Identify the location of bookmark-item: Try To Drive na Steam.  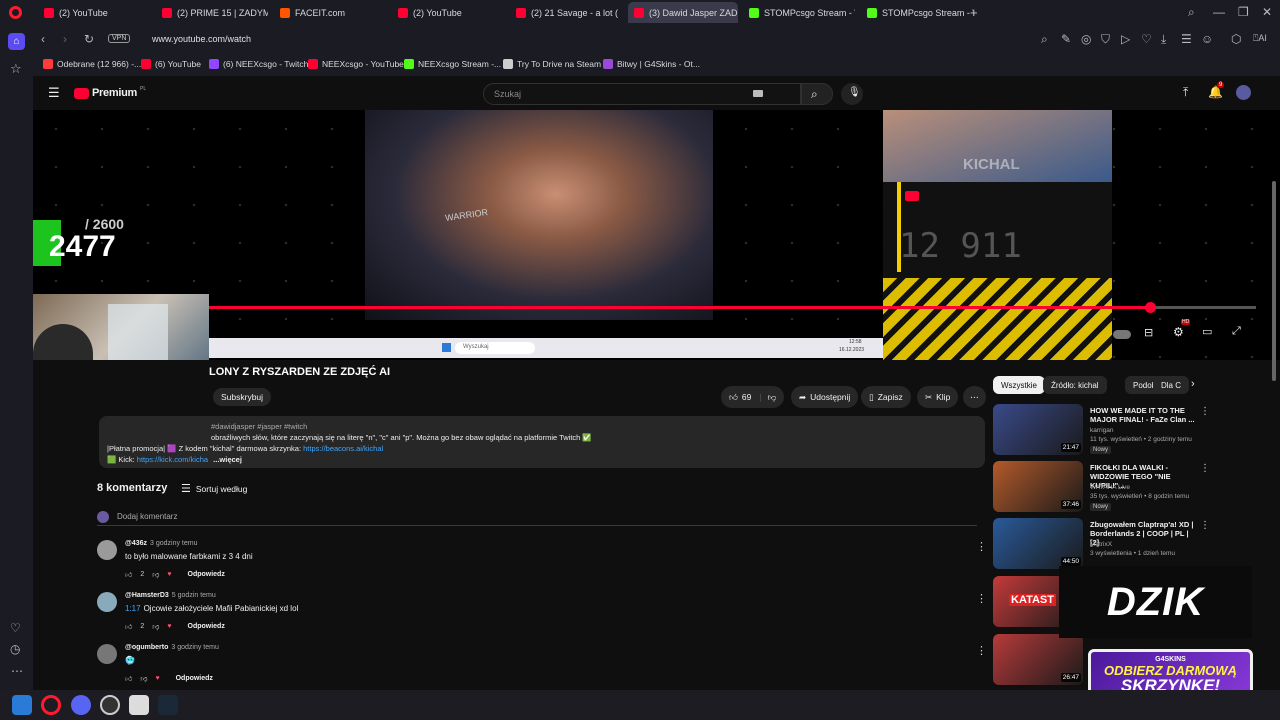
(552, 64).